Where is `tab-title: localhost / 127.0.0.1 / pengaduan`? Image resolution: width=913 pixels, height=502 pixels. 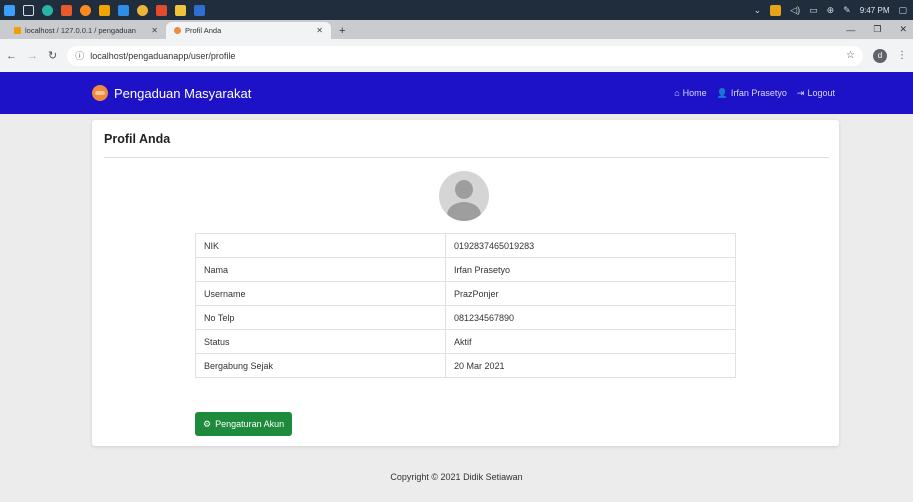
tab-title: localhost / 127.0.0.1 / pengaduan is located at coordinates (80, 30).